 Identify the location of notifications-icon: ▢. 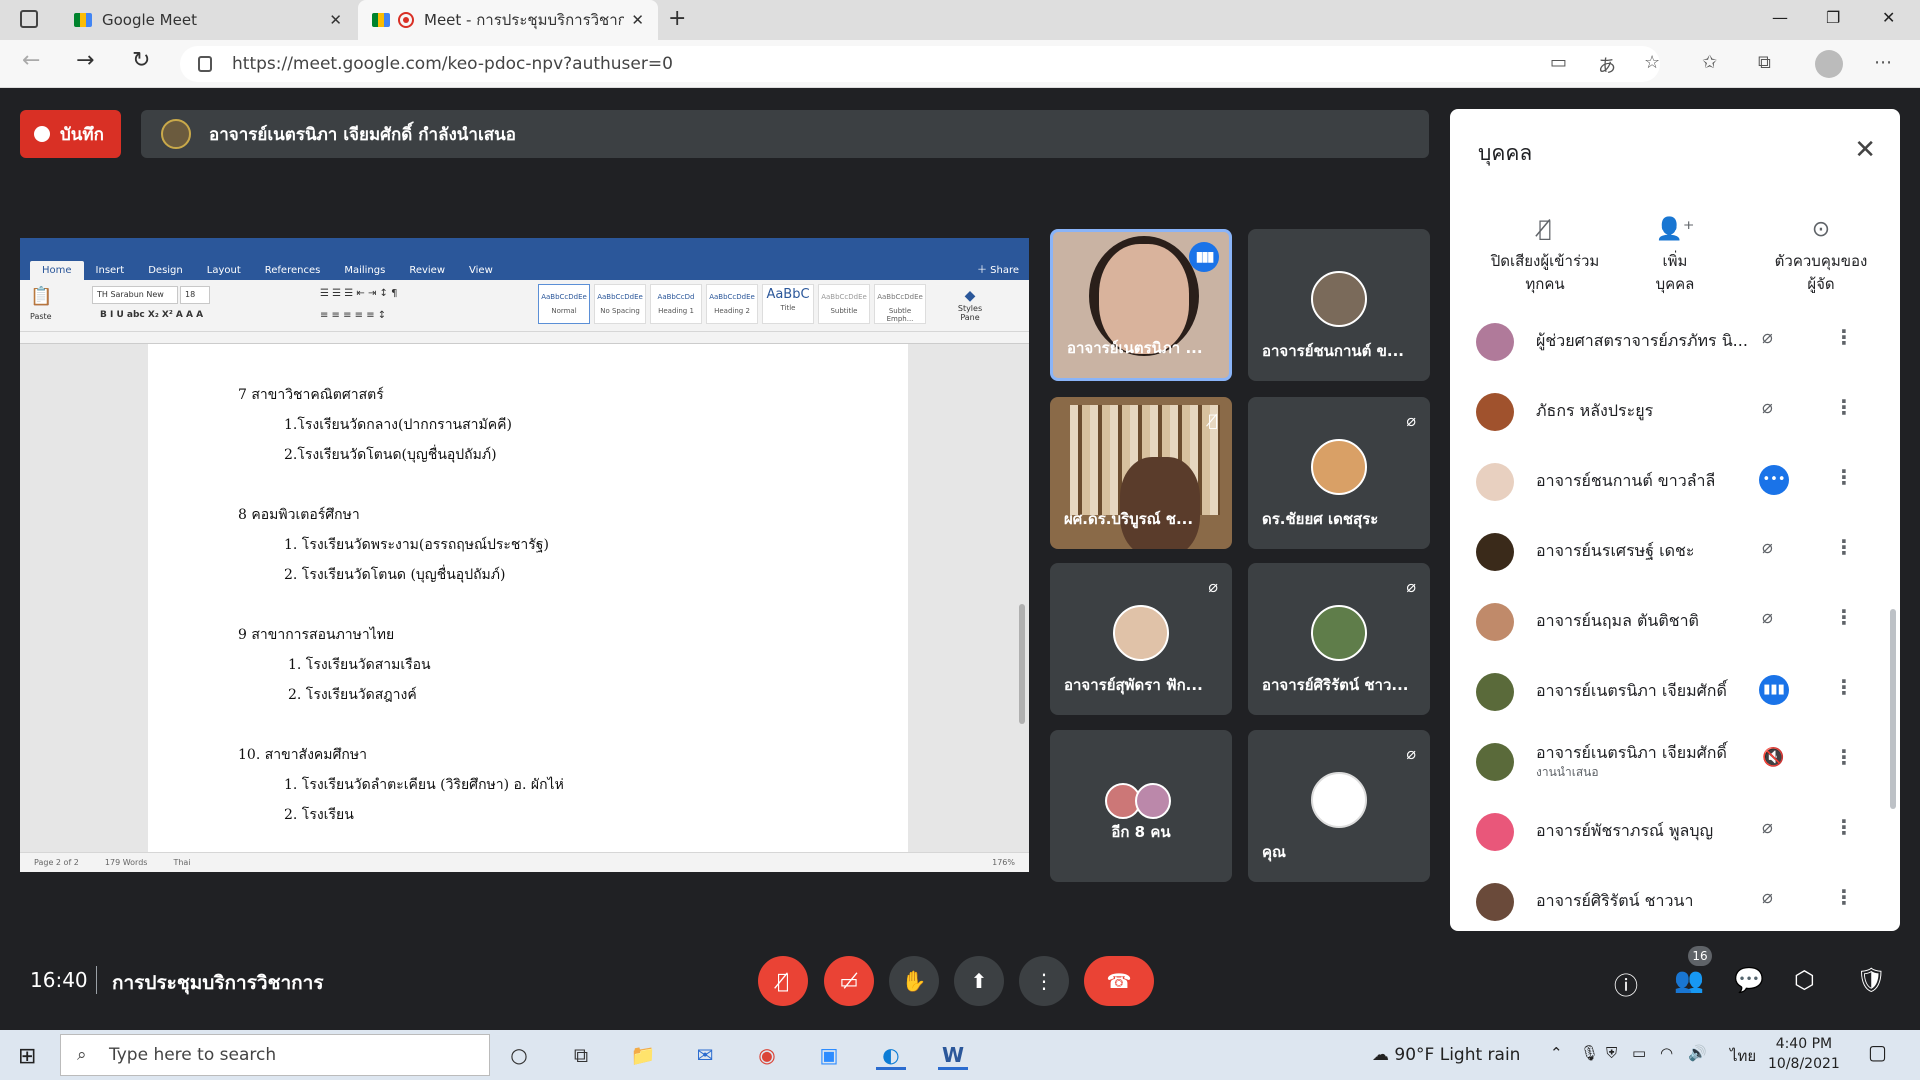
(1877, 1052).